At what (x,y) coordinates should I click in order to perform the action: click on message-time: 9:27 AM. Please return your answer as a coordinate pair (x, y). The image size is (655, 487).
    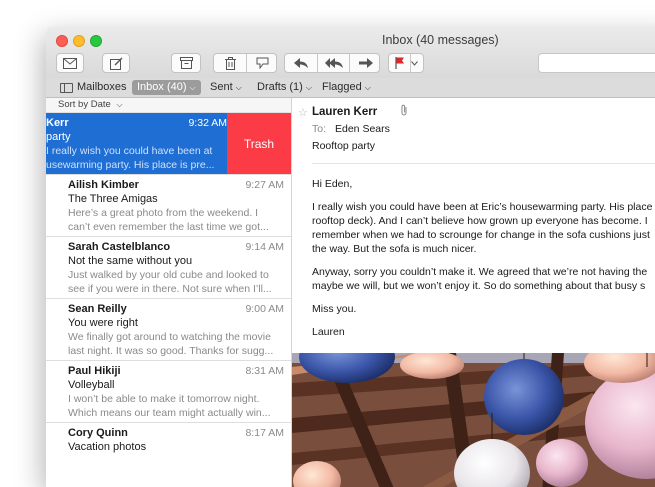
    Looking at the image, I should click on (264, 185).